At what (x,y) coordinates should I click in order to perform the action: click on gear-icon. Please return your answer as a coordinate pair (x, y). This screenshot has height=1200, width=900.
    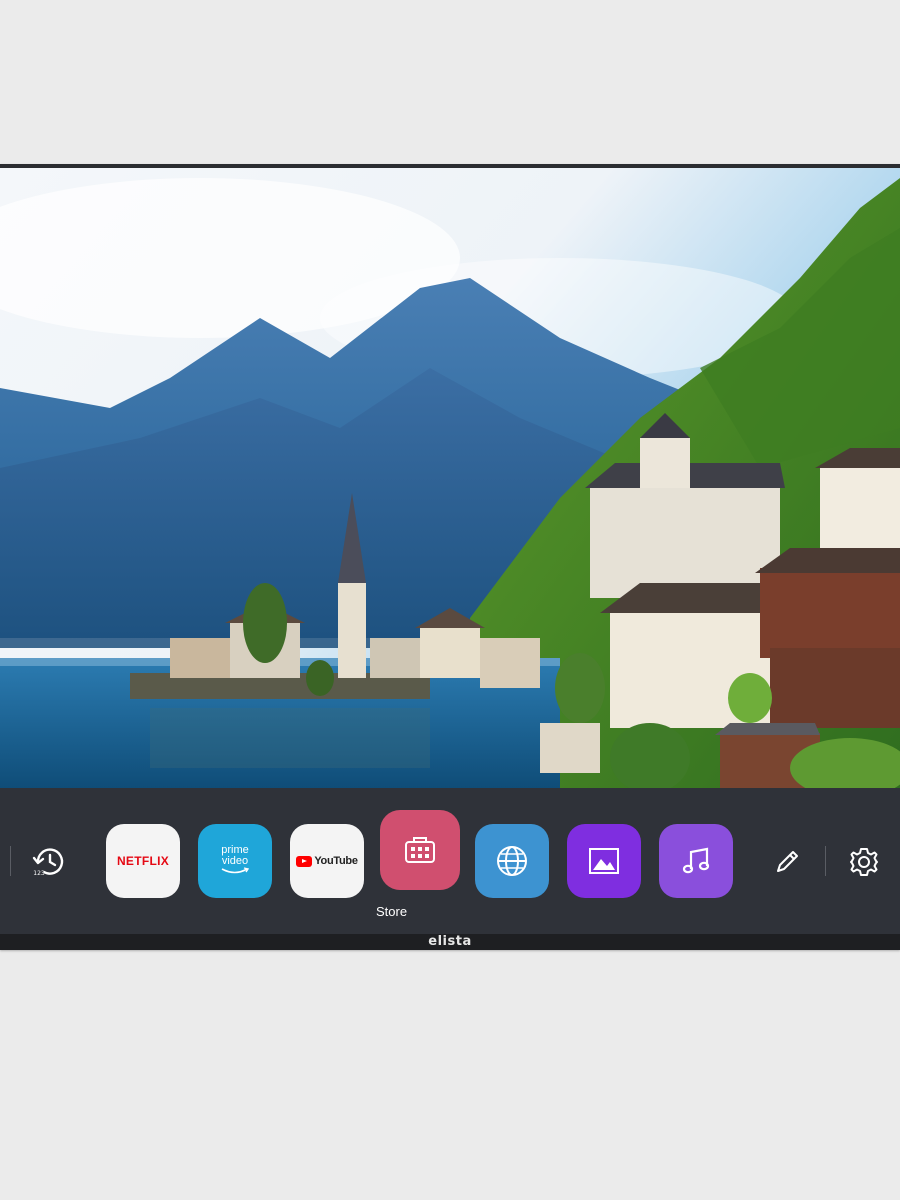
    Looking at the image, I should click on (864, 862).